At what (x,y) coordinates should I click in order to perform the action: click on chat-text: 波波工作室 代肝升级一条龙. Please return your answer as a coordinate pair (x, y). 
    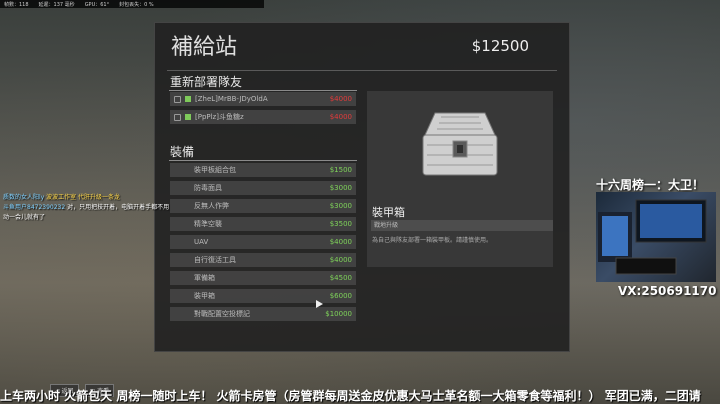
    Looking at the image, I should click on (83, 197).